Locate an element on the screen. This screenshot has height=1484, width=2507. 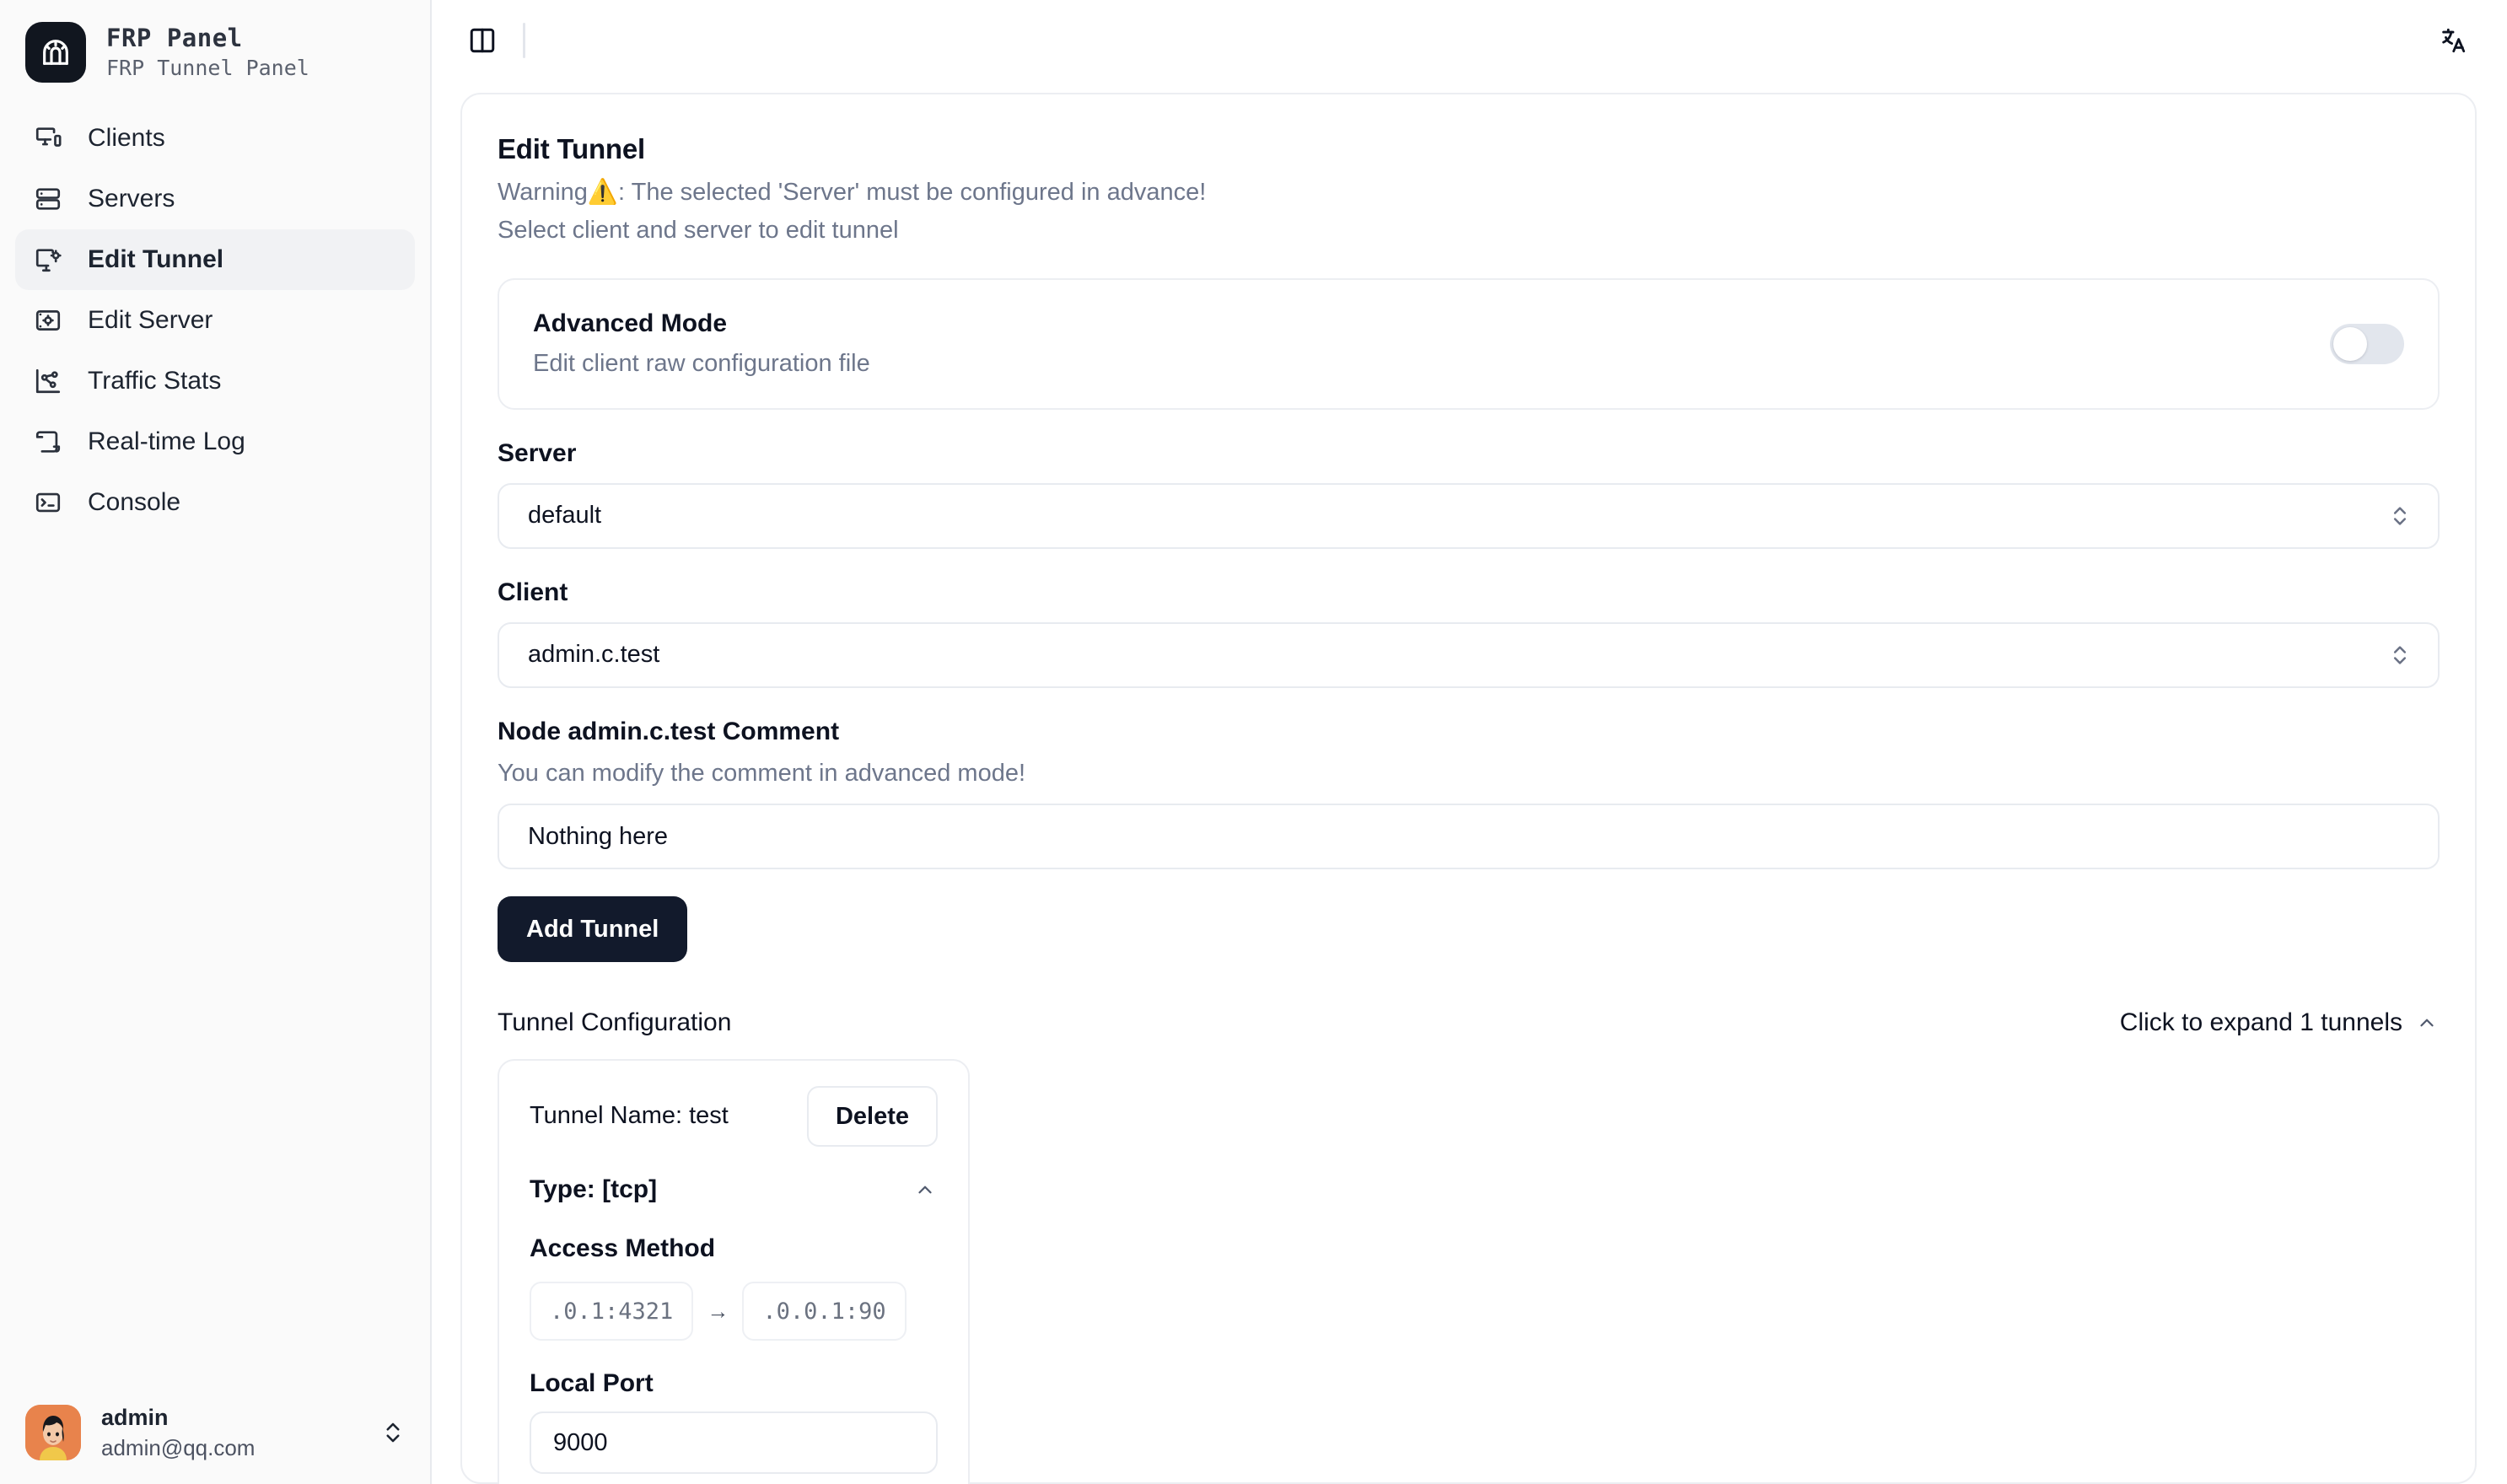
page-title: Edit Tunnel is located at coordinates (571, 148).